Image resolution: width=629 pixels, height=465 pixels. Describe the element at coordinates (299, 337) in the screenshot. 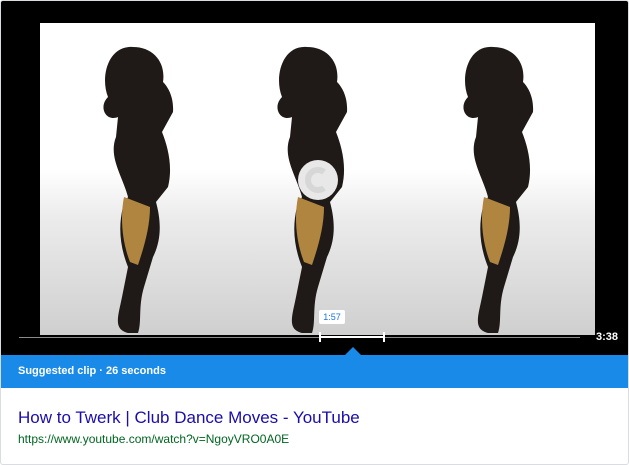

I see `timeline-track` at that location.